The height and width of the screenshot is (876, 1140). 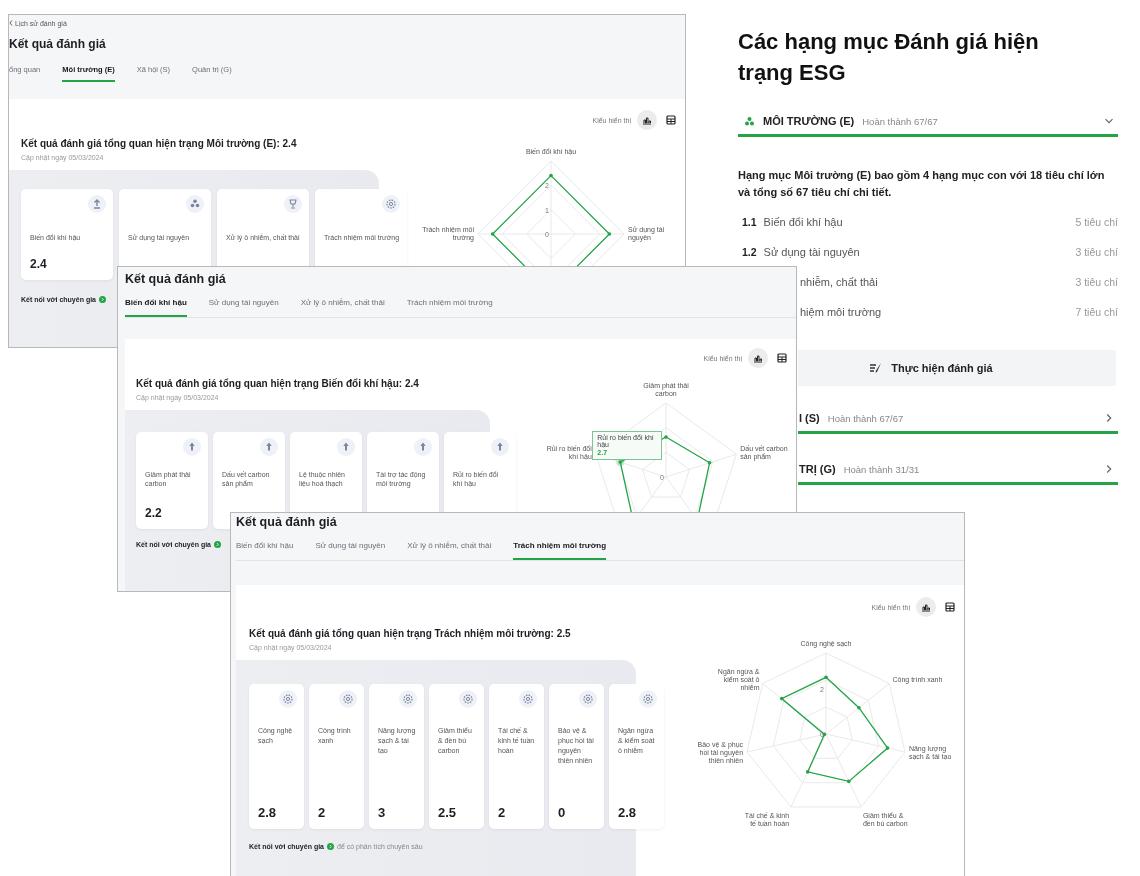 What do you see at coordinates (928, 252) in the screenshot?
I see `subcategory-item: 1.2 Sử dụng tài nguyên 3 tiêu chí` at bounding box center [928, 252].